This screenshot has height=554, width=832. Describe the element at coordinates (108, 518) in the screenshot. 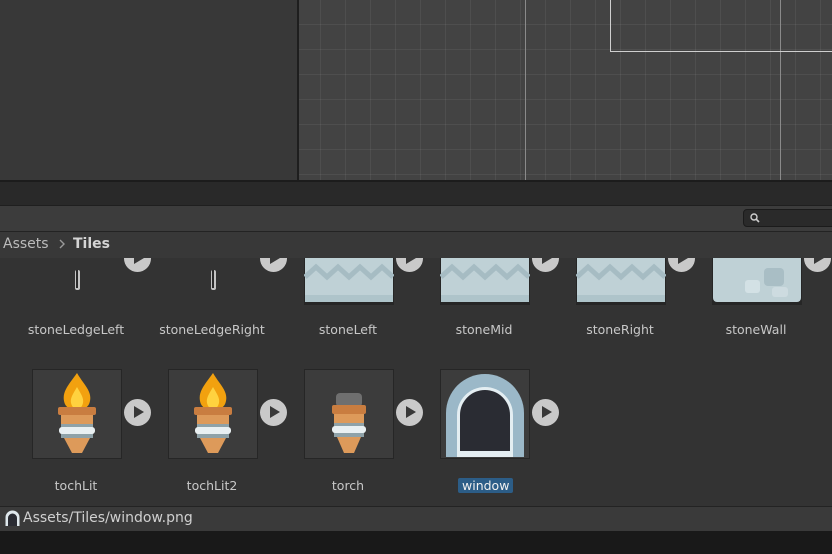

I see `selected-asset-path: Assets/Tiles/window.png` at that location.